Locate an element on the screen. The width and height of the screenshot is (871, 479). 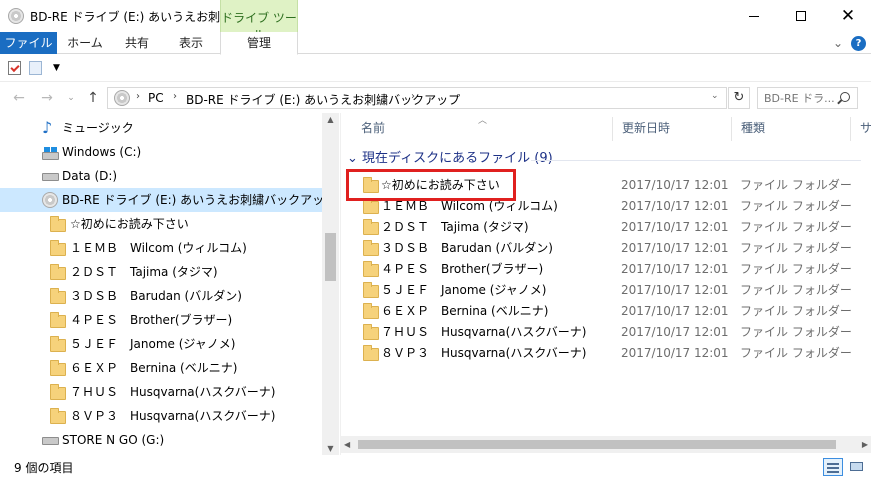
tab-view: 表示 is located at coordinates (191, 43).